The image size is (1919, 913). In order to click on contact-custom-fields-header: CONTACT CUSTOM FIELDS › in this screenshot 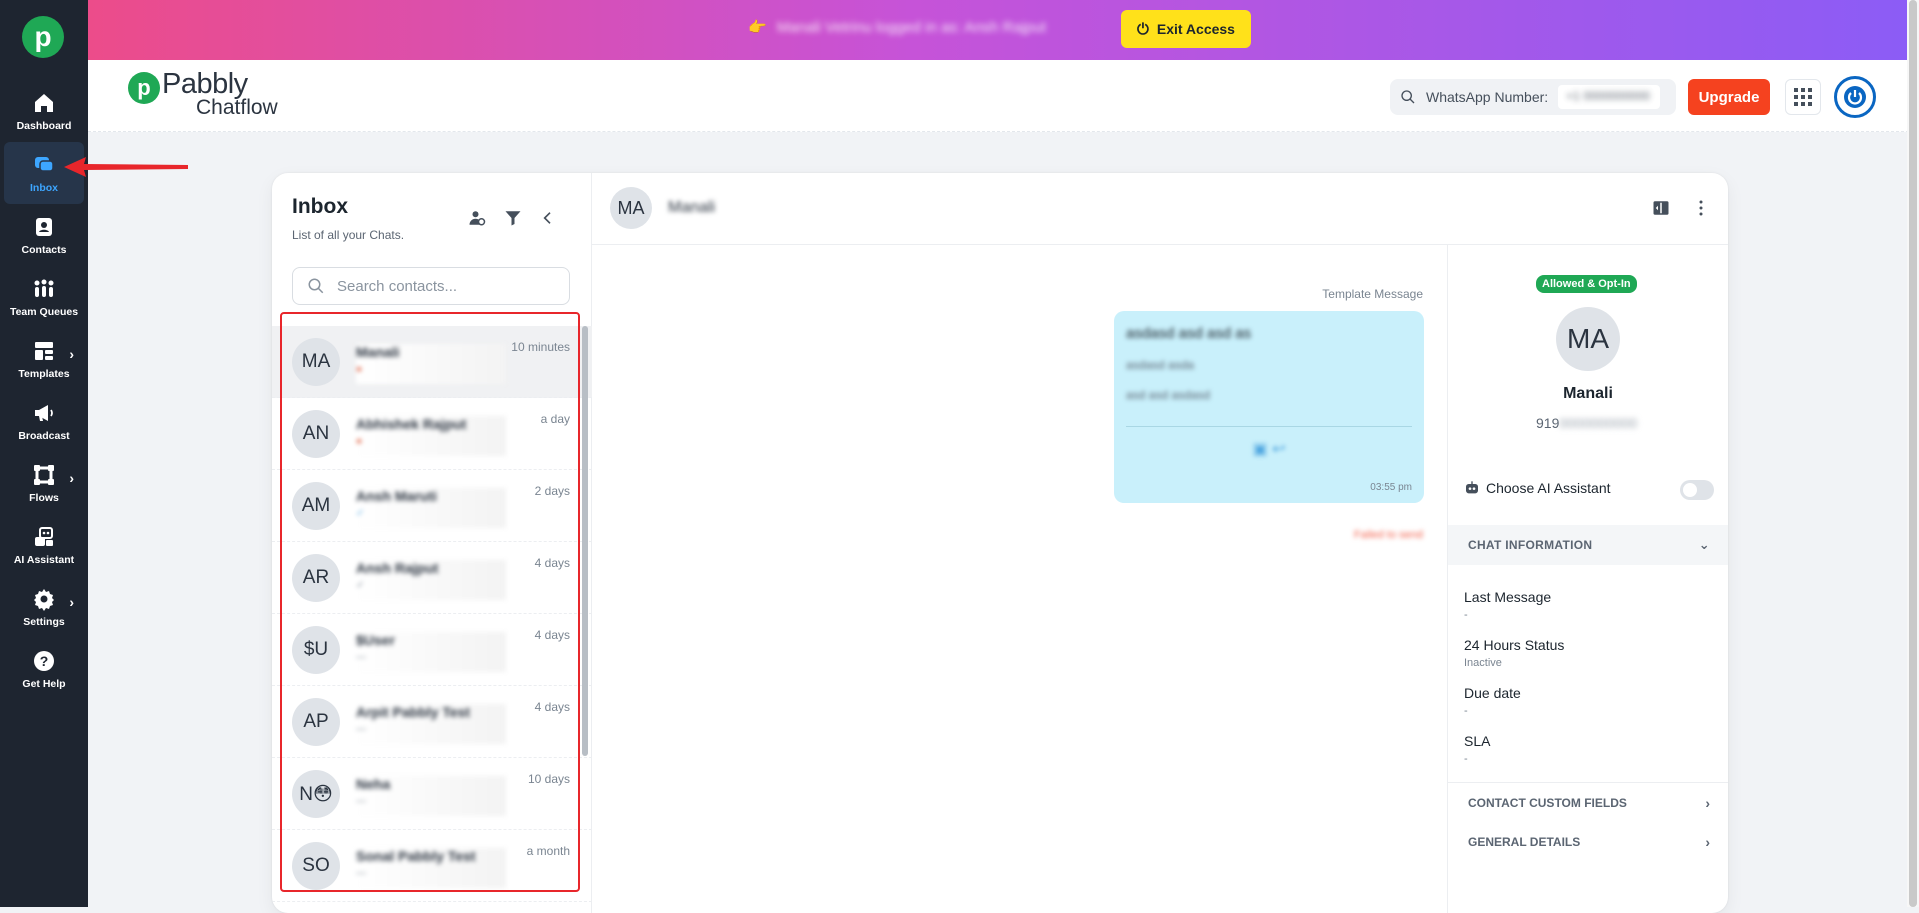, I will do `click(1588, 802)`.